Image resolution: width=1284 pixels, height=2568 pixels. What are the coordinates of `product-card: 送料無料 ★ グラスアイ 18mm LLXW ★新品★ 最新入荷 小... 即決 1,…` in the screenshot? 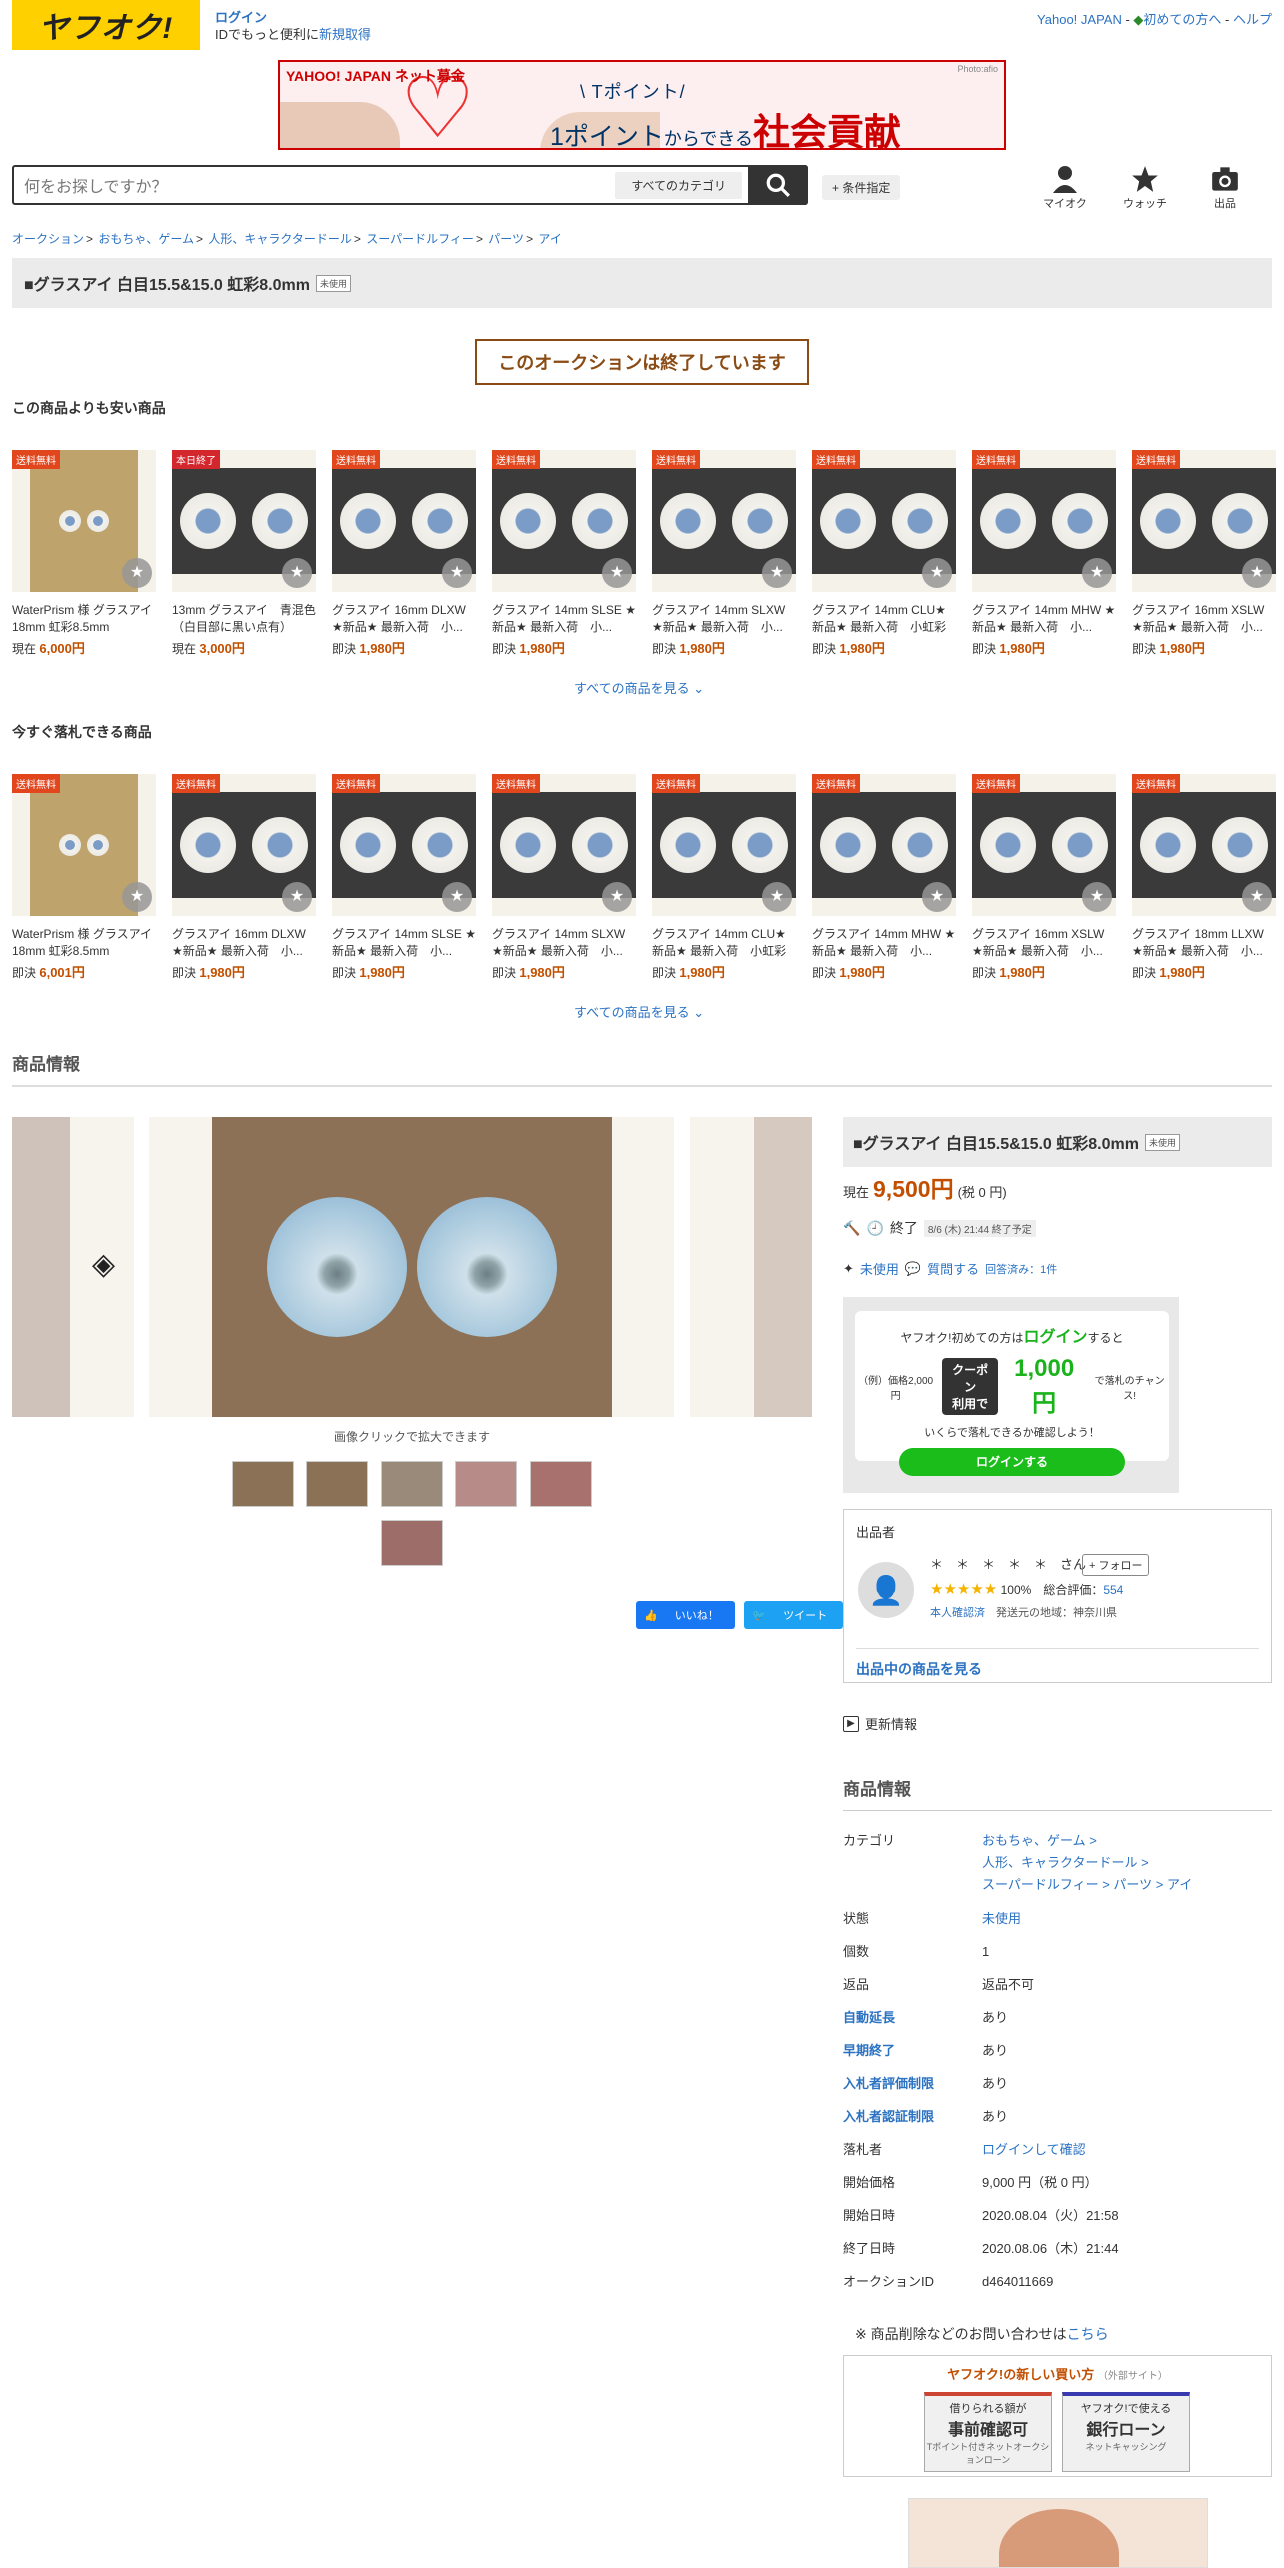 It's located at (1204, 877).